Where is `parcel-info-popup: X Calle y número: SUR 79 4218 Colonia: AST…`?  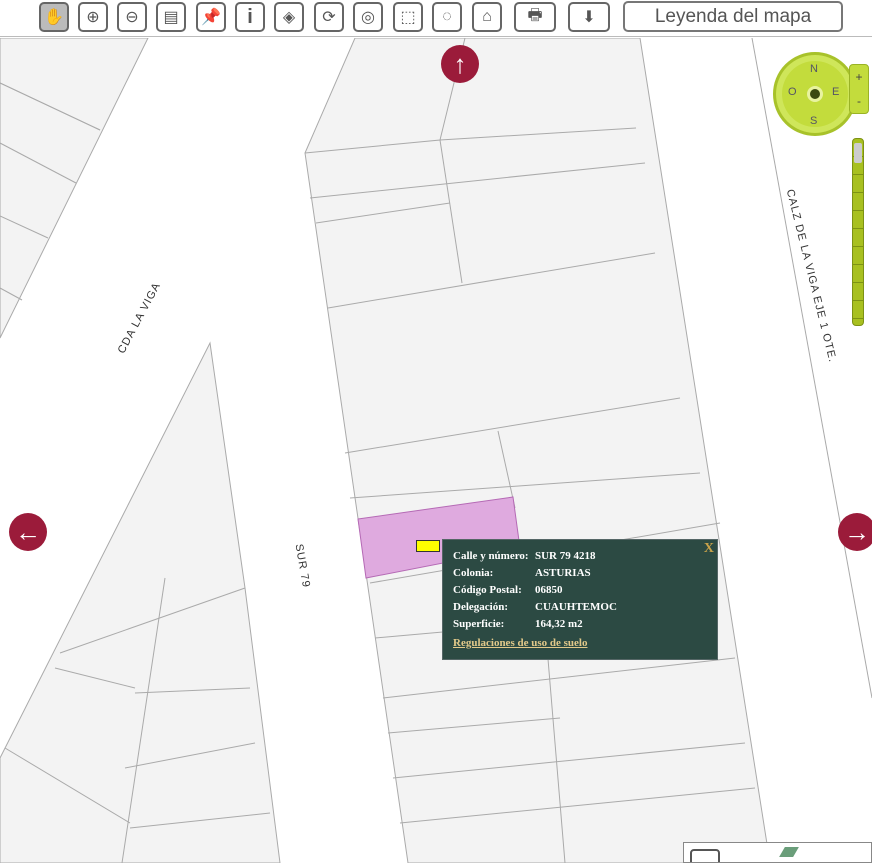
parcel-info-popup: X Calle y número: SUR 79 4218 Colonia: AST… is located at coordinates (580, 599).